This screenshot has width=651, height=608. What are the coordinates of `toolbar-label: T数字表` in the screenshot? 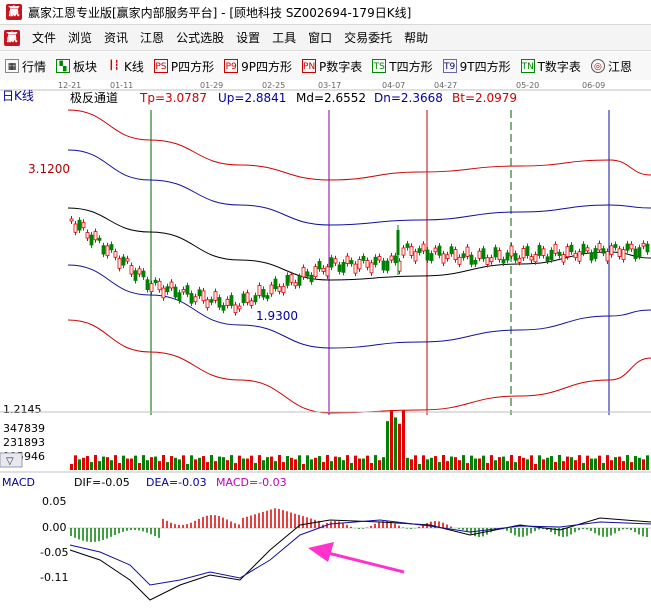 It's located at (559, 66).